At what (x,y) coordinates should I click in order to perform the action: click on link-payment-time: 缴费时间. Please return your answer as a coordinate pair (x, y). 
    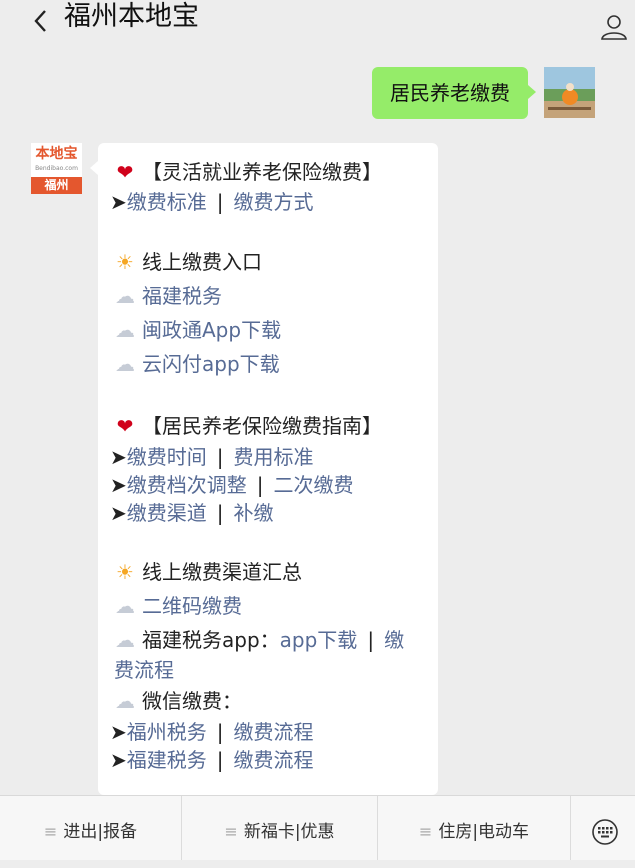
    Looking at the image, I should click on (167, 457).